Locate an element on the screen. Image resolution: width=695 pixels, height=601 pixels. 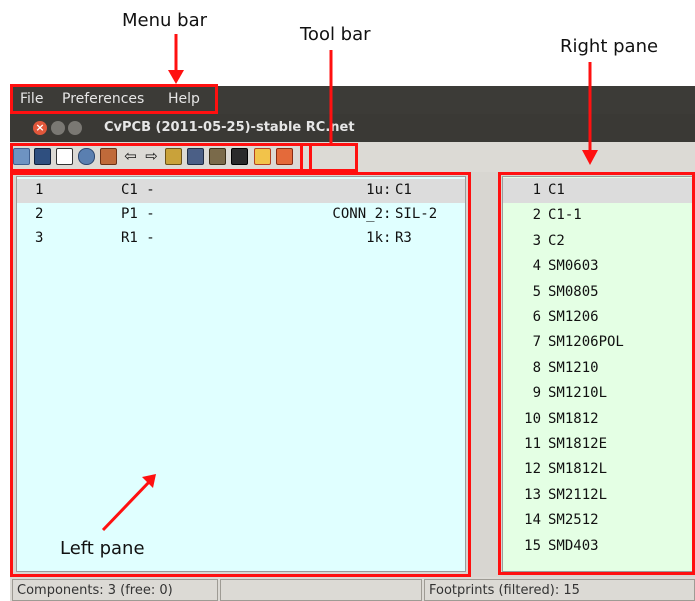
auto-assoc-icon is located at coordinates (108, 156).